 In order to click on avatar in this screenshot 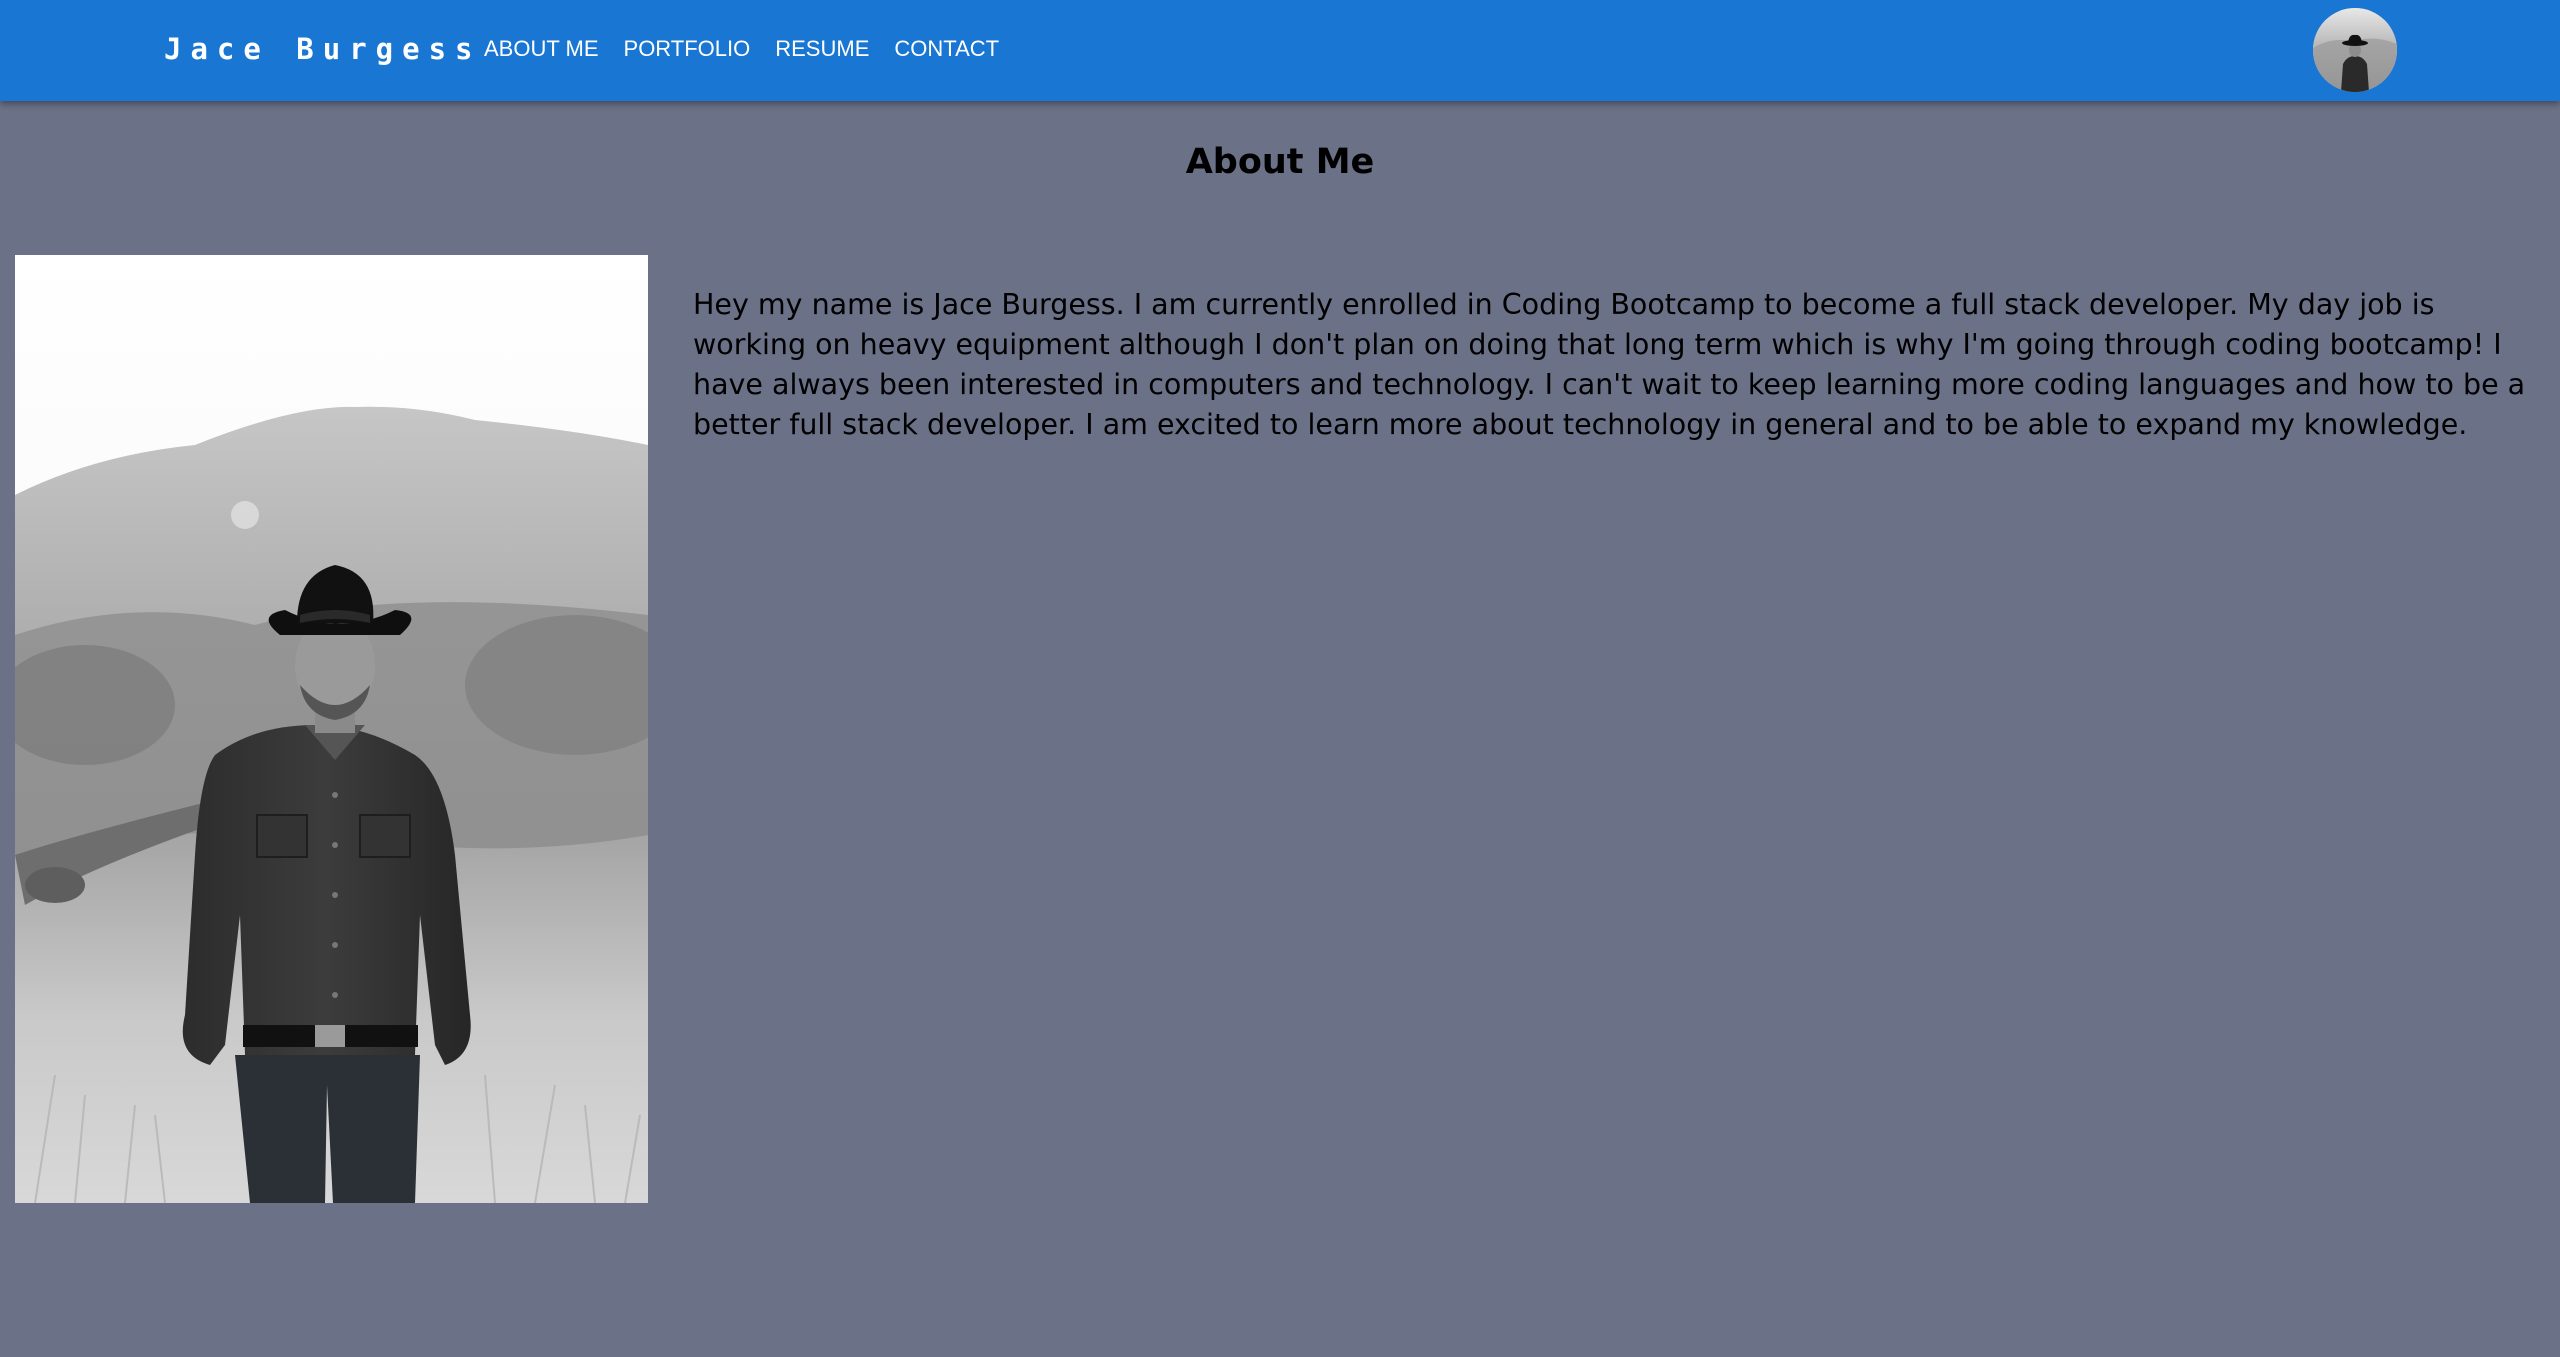, I will do `click(2355, 50)`.